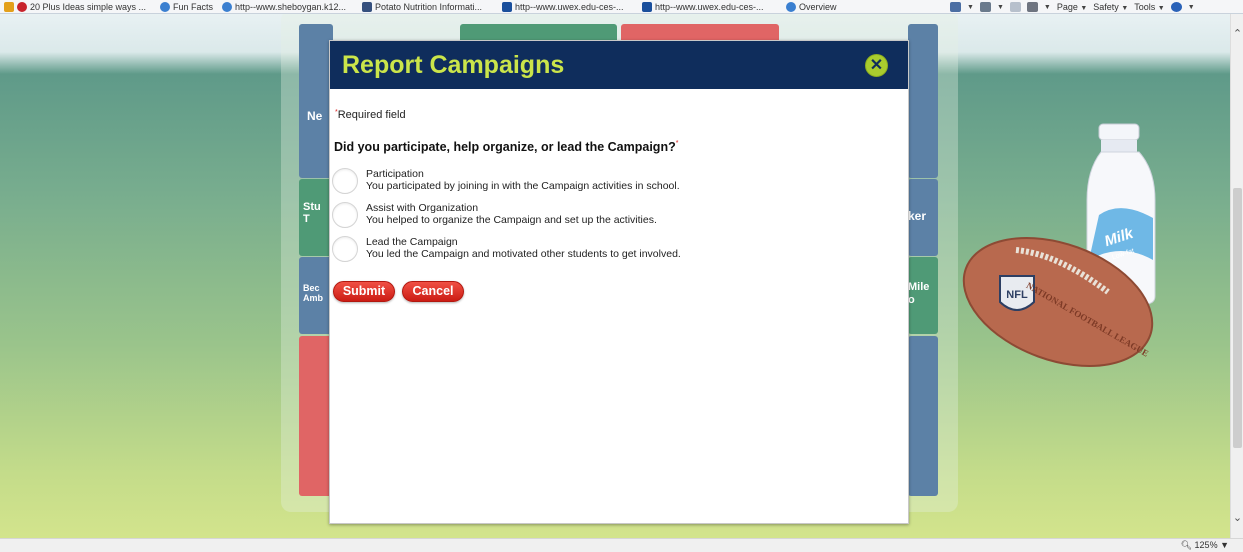 Image resolution: width=1243 pixels, height=552 pixels. What do you see at coordinates (1047, 7) in the screenshot?
I see `print-dropdown-icon: ▼` at bounding box center [1047, 7].